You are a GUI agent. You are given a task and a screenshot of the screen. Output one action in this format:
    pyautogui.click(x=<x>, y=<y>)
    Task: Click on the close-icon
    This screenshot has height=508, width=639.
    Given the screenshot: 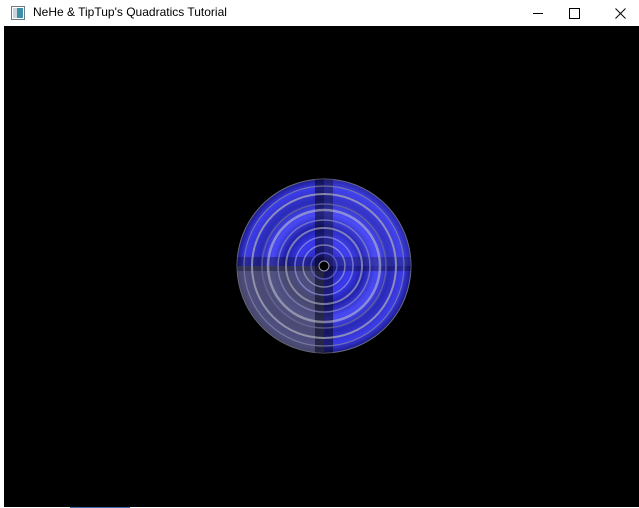 What is the action you would take?
    pyautogui.click(x=620, y=13)
    